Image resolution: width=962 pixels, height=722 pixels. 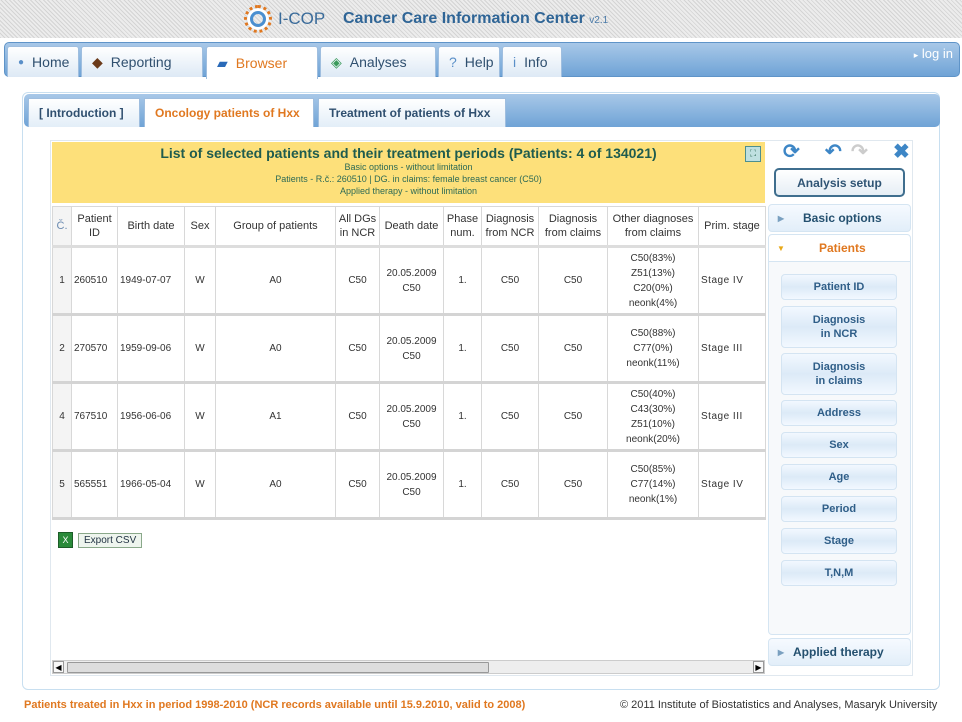 What do you see at coordinates (839, 445) in the screenshot?
I see `patient-filter-button: Sex` at bounding box center [839, 445].